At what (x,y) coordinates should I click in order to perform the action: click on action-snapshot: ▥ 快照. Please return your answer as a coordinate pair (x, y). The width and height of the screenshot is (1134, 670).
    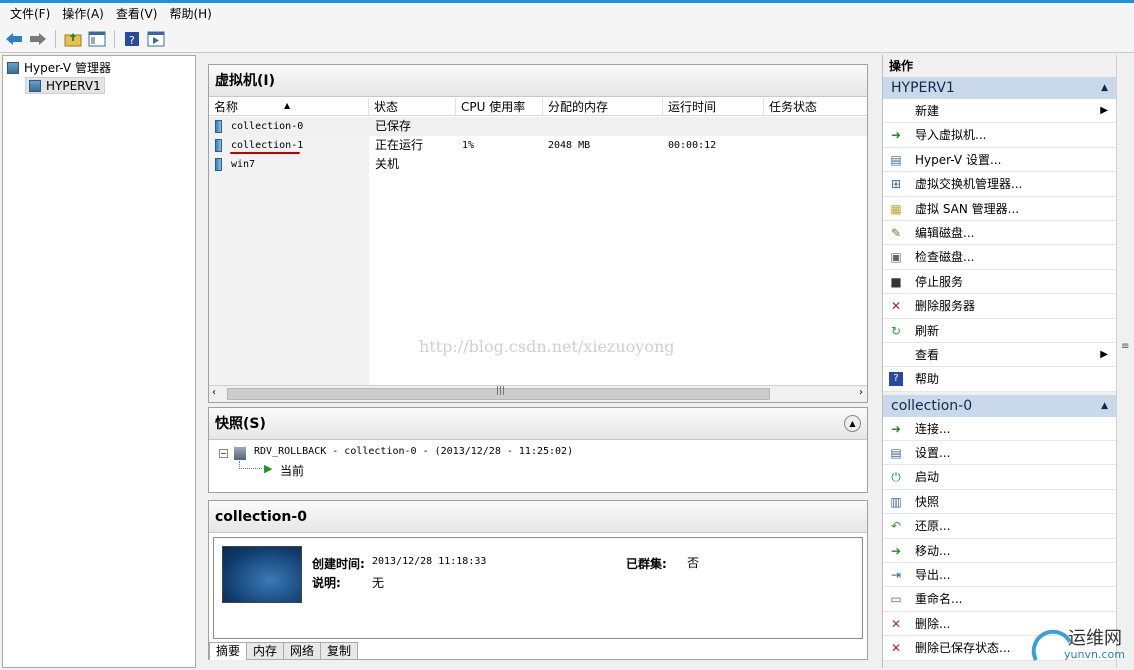
    Looking at the image, I should click on (999, 502).